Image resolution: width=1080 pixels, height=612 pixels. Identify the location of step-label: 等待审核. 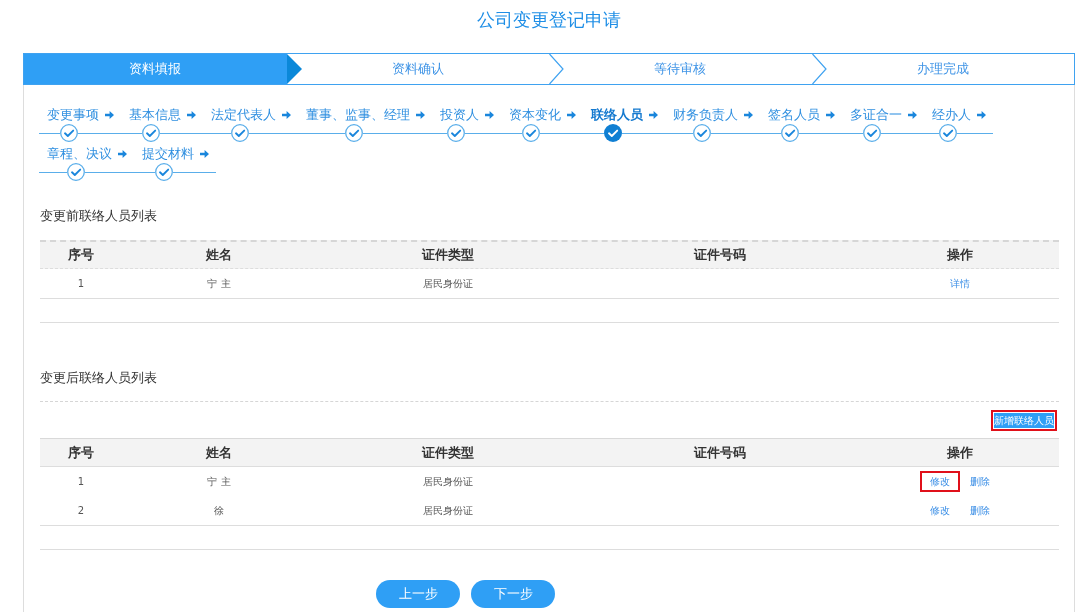
(680, 69).